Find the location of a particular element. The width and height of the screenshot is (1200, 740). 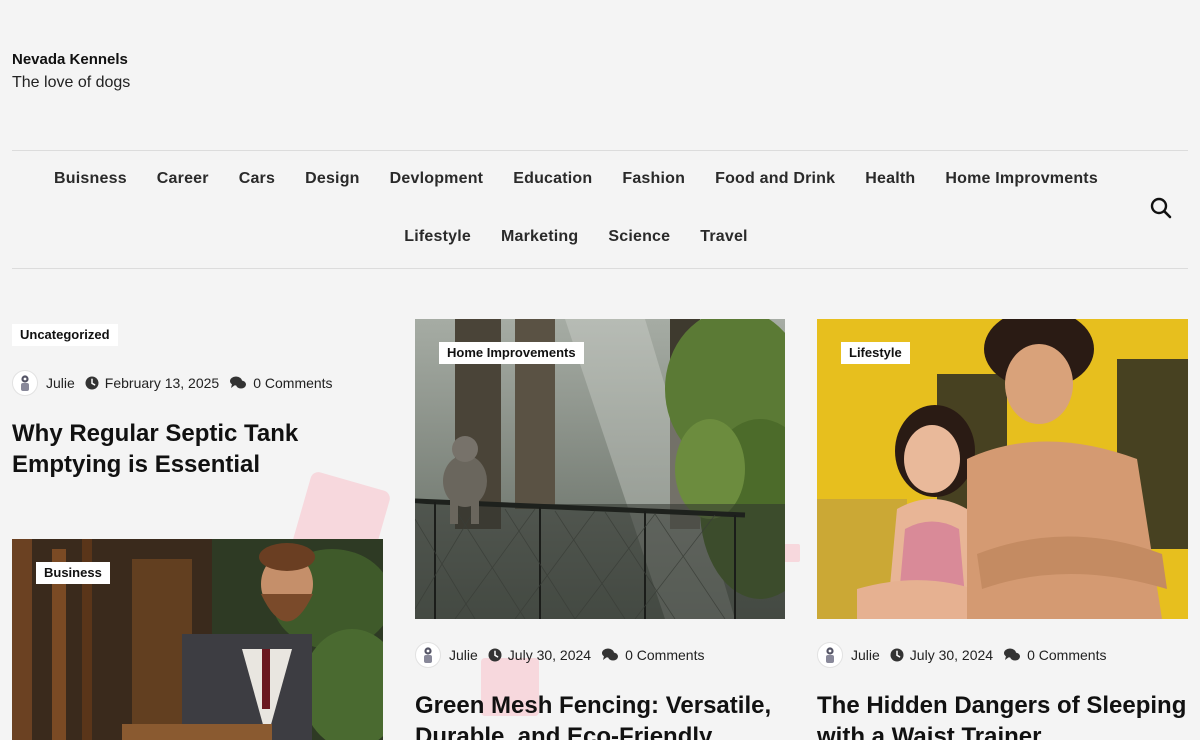

nav-row-2: Lifestyle Marketing Science Travel is located at coordinates (576, 237).